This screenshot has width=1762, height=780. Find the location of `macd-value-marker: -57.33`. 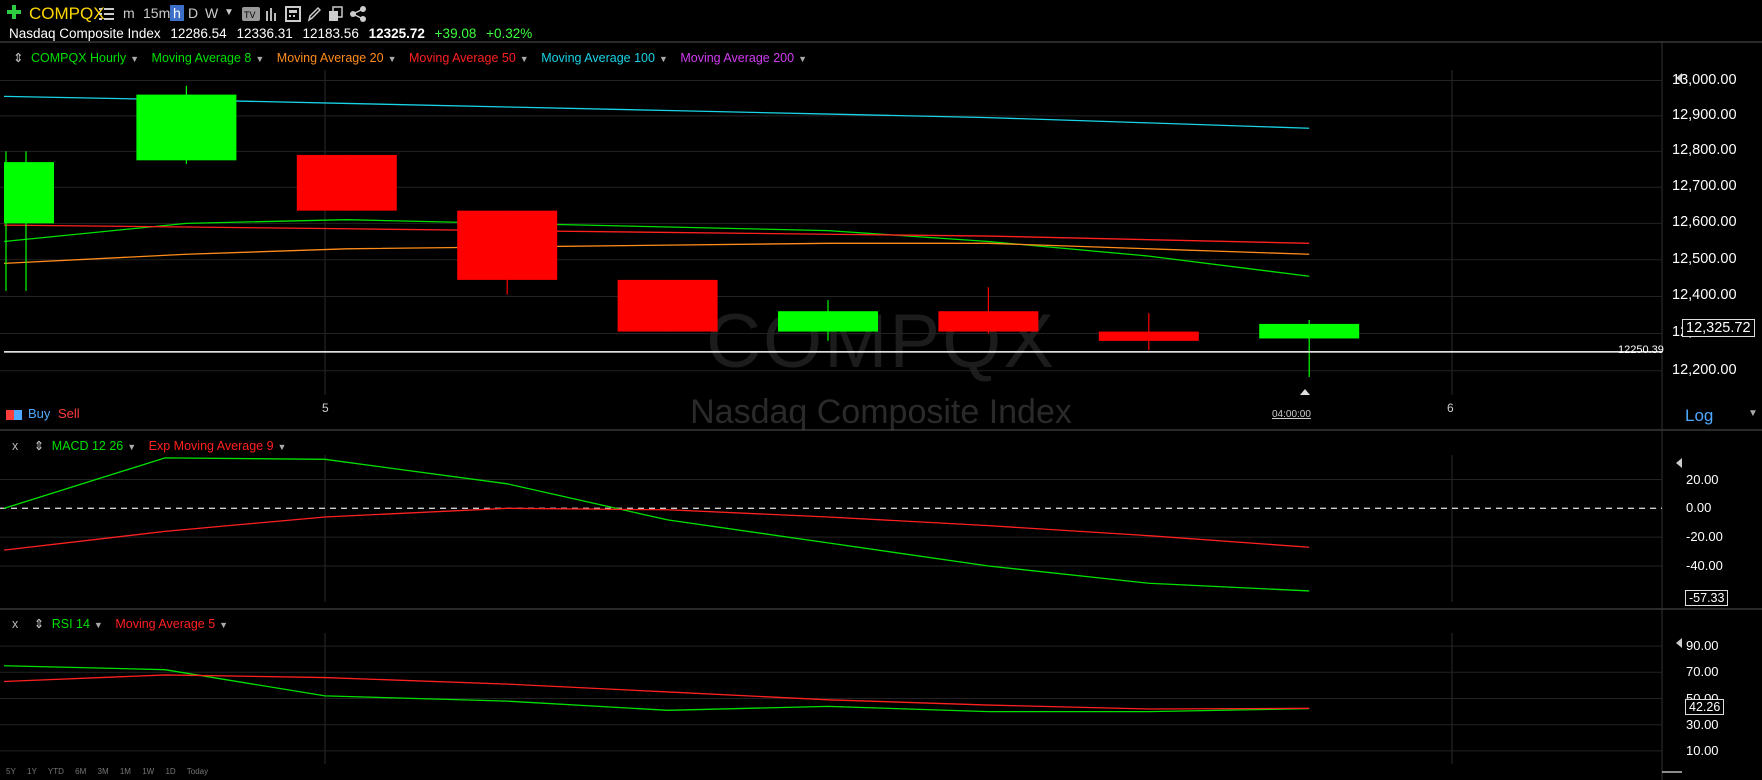

macd-value-marker: -57.33 is located at coordinates (1707, 598).